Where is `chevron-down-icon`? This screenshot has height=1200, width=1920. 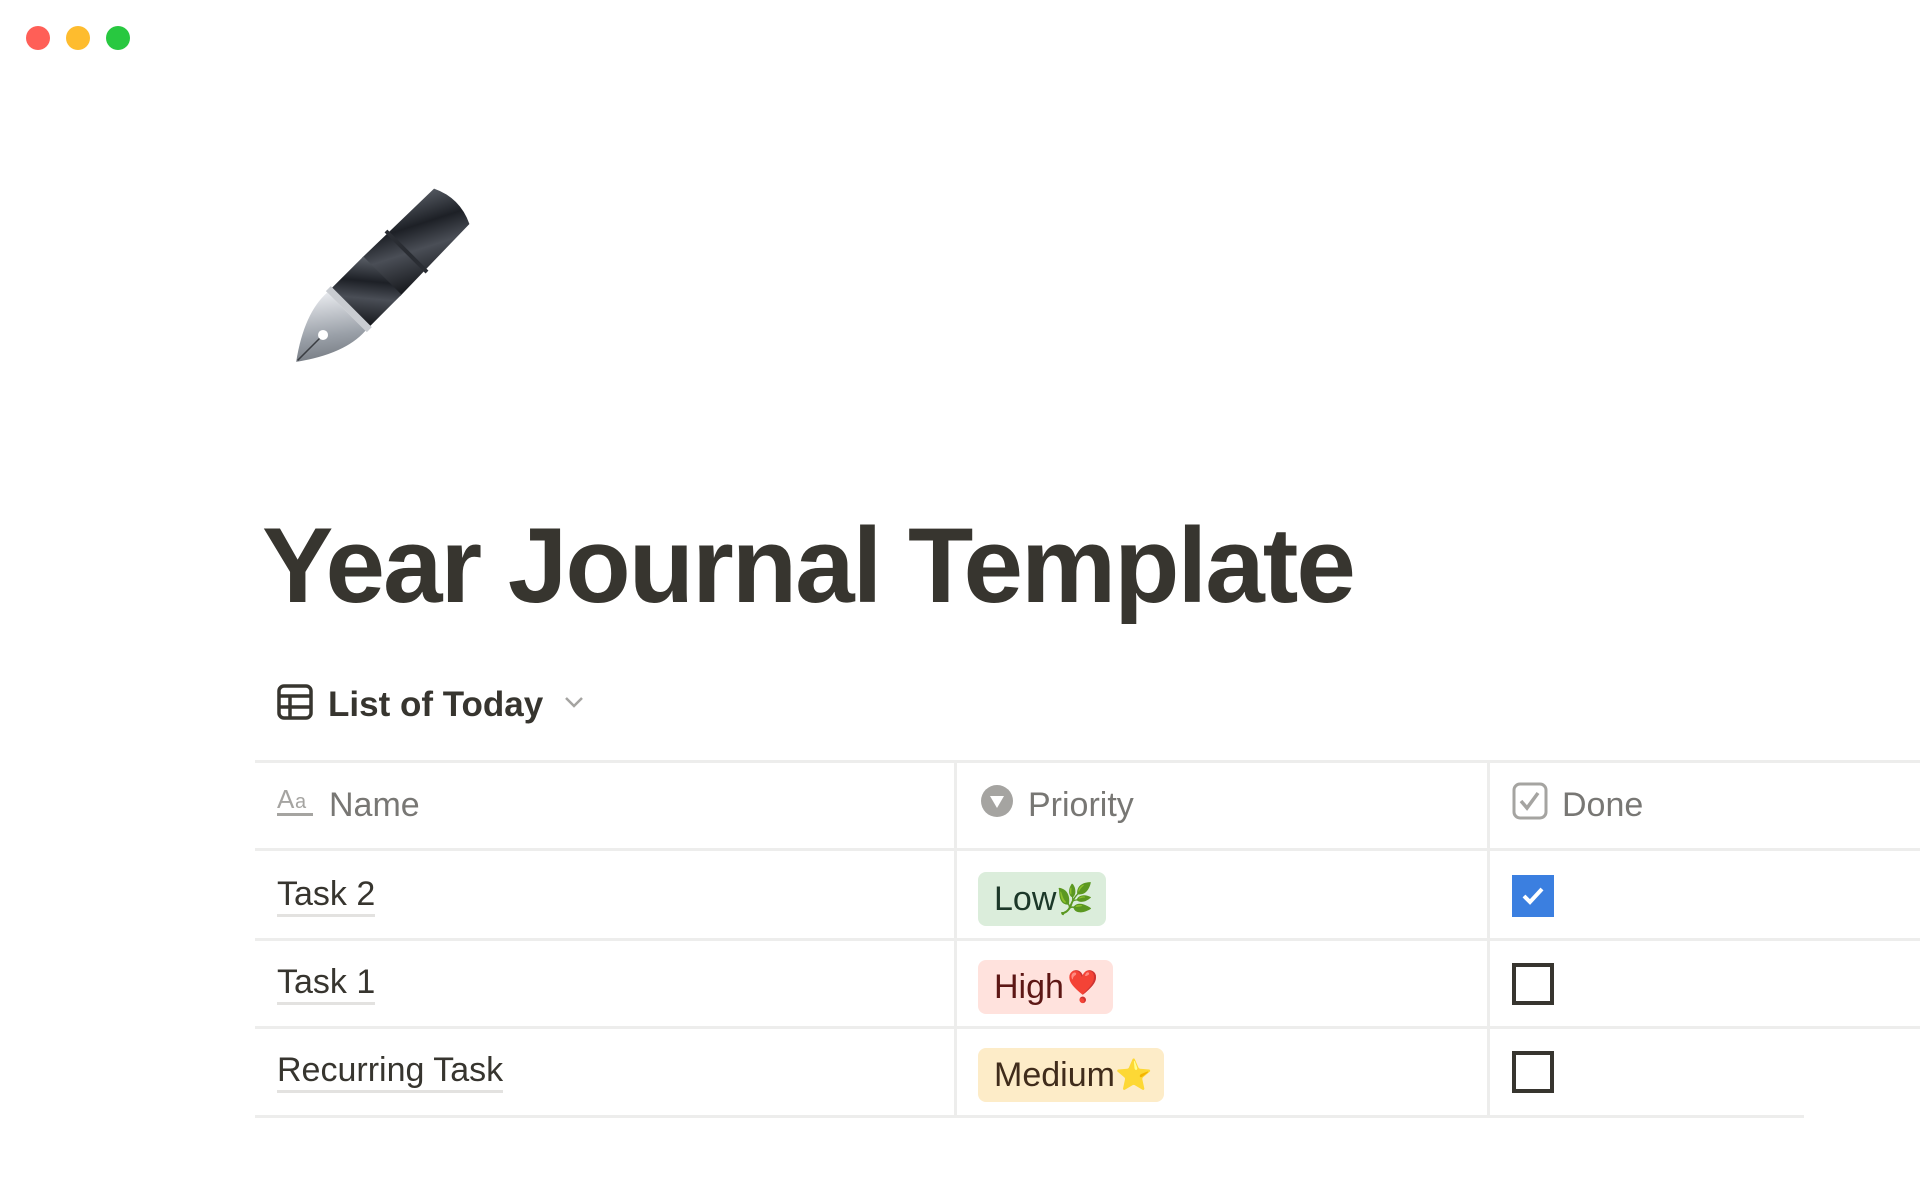
chevron-down-icon is located at coordinates (572, 704).